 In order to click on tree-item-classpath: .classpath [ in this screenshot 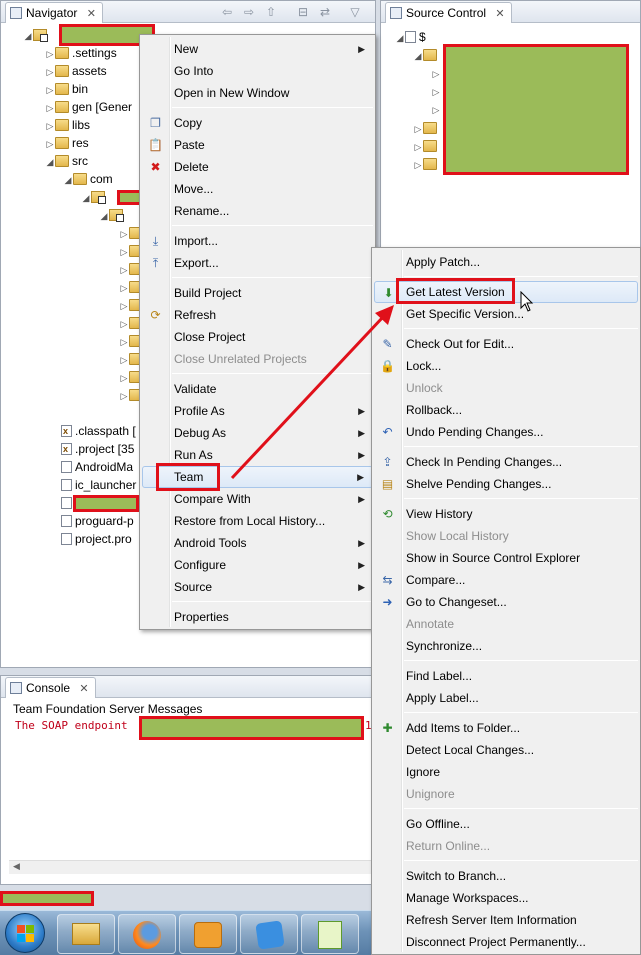, I will do `click(98, 431)`.